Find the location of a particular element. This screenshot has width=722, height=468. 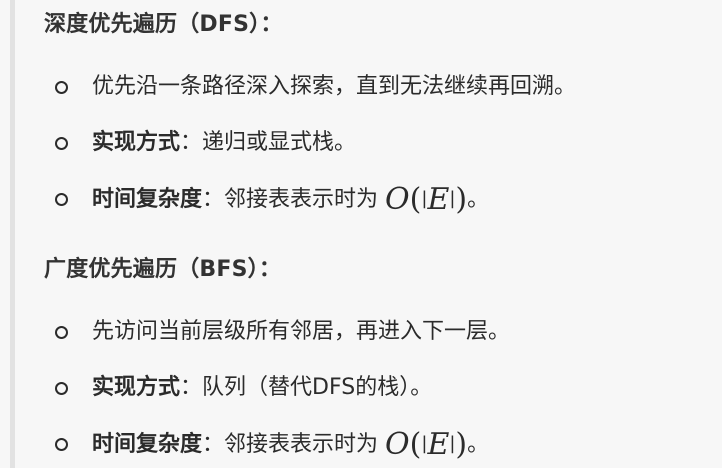

bfs-heading: 广度优先遍历（BFS）： is located at coordinates (163, 269).